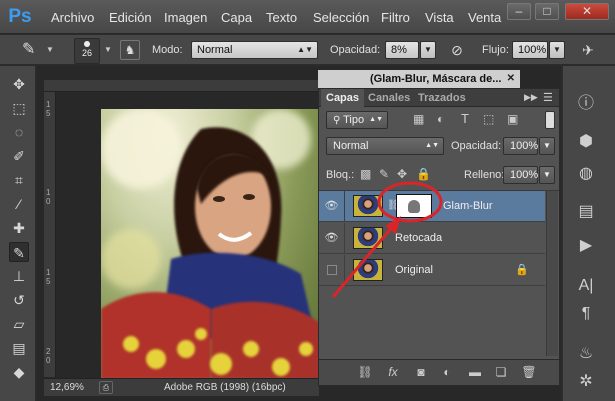  What do you see at coordinates (586, 286) in the screenshot?
I see `character-icon: A|` at bounding box center [586, 286].